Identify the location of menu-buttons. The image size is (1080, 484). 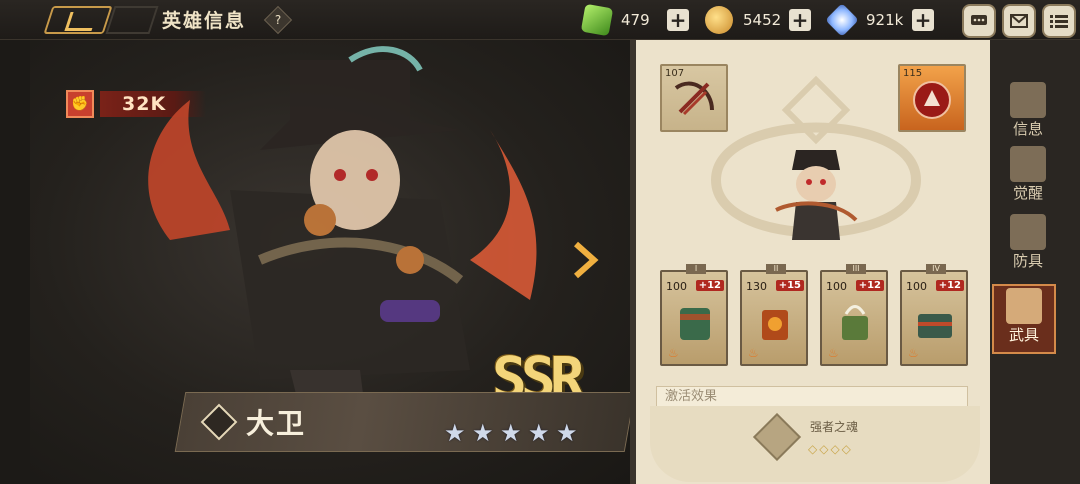
(1019, 21).